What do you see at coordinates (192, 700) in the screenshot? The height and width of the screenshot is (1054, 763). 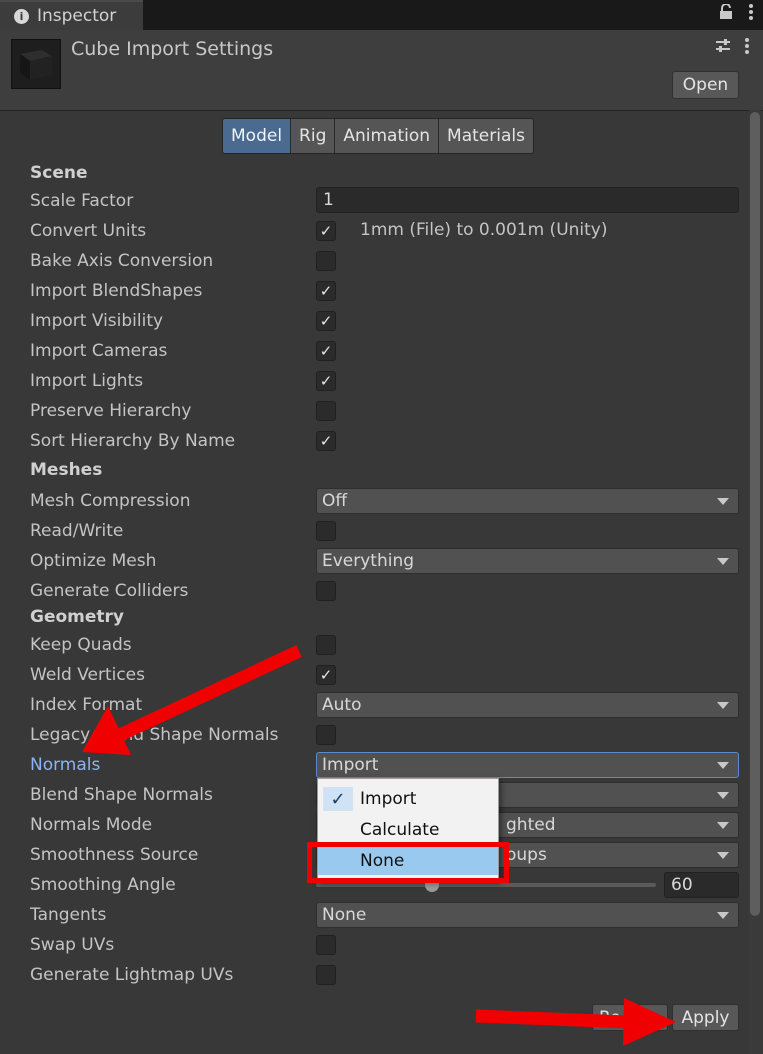 I see `annotation-arrow-normals` at bounding box center [192, 700].